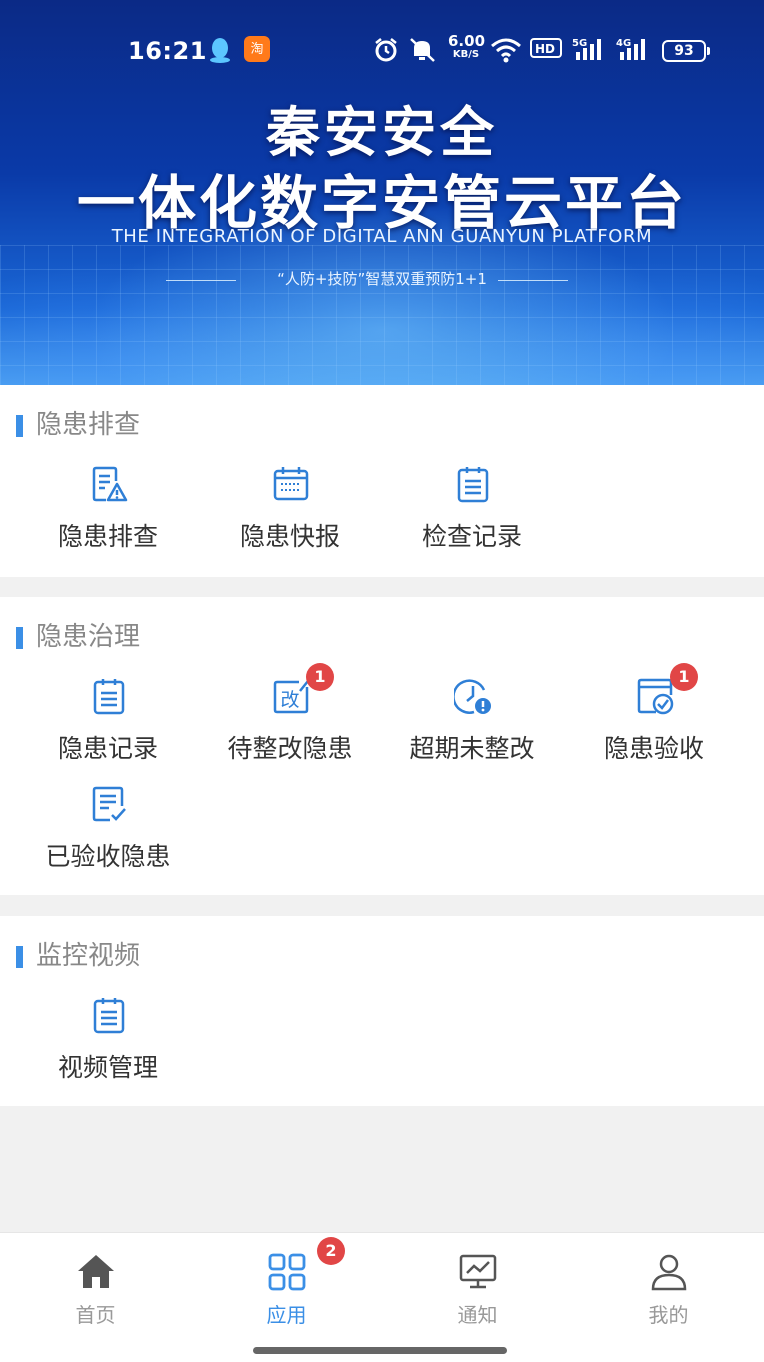 Image resolution: width=764 pixels, height=1362 pixels. I want to click on svg-text: HD, so click(545, 49).